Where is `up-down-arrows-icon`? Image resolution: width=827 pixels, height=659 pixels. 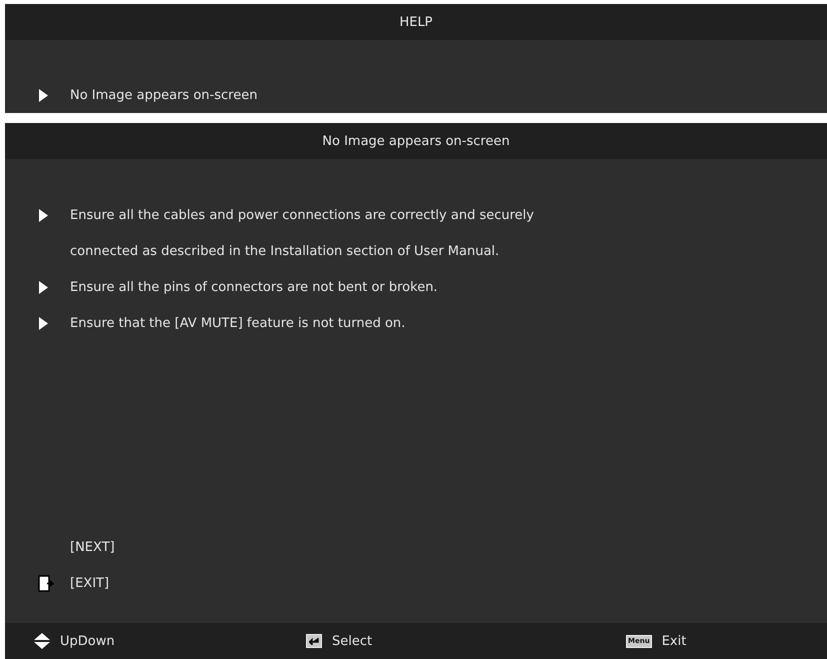 up-down-arrows-icon is located at coordinates (42, 641).